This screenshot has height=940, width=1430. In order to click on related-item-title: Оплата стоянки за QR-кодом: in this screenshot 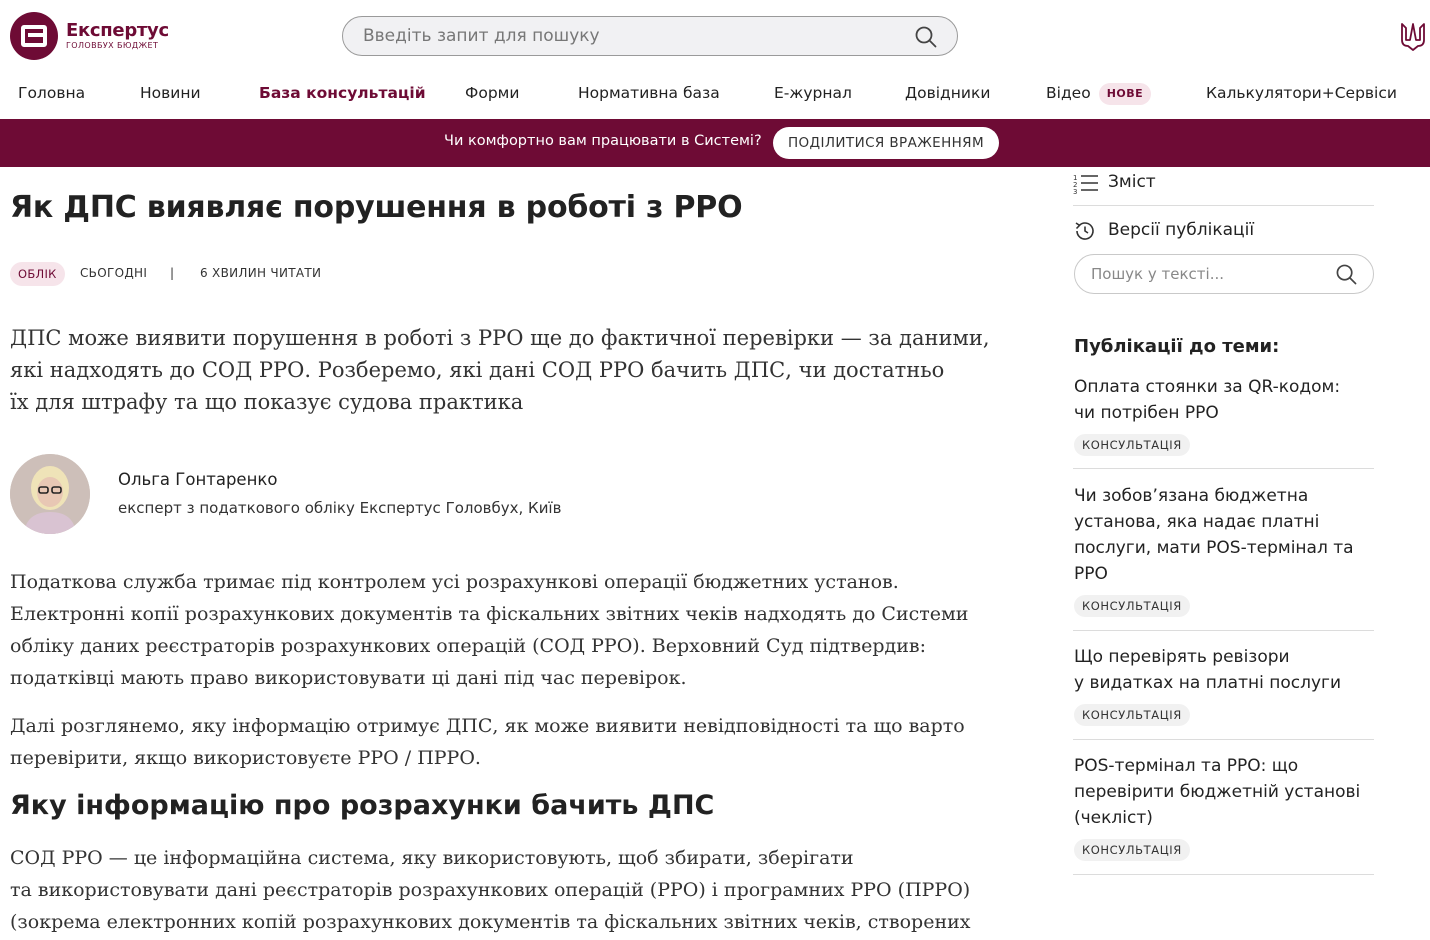, I will do `click(1207, 387)`.